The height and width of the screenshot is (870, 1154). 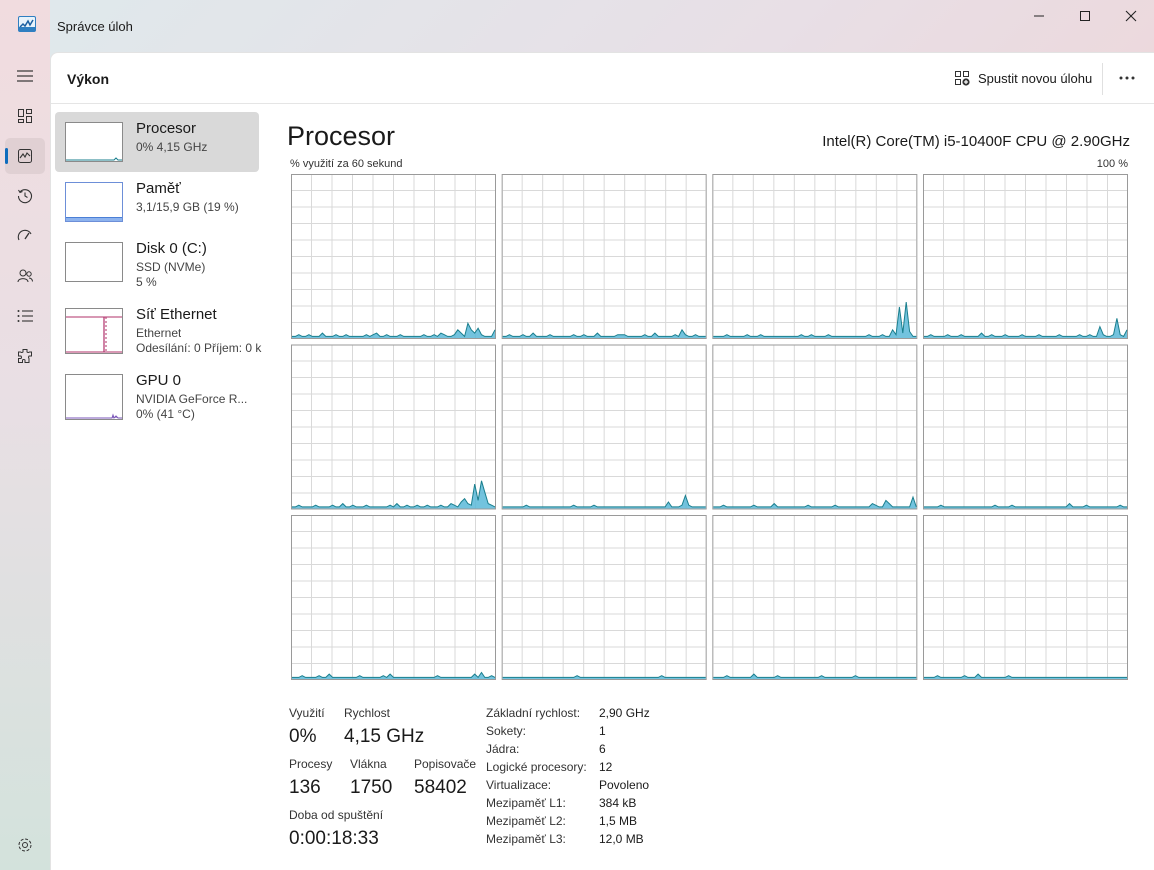 I want to click on task-manager-icon, so click(x=27, y=24).